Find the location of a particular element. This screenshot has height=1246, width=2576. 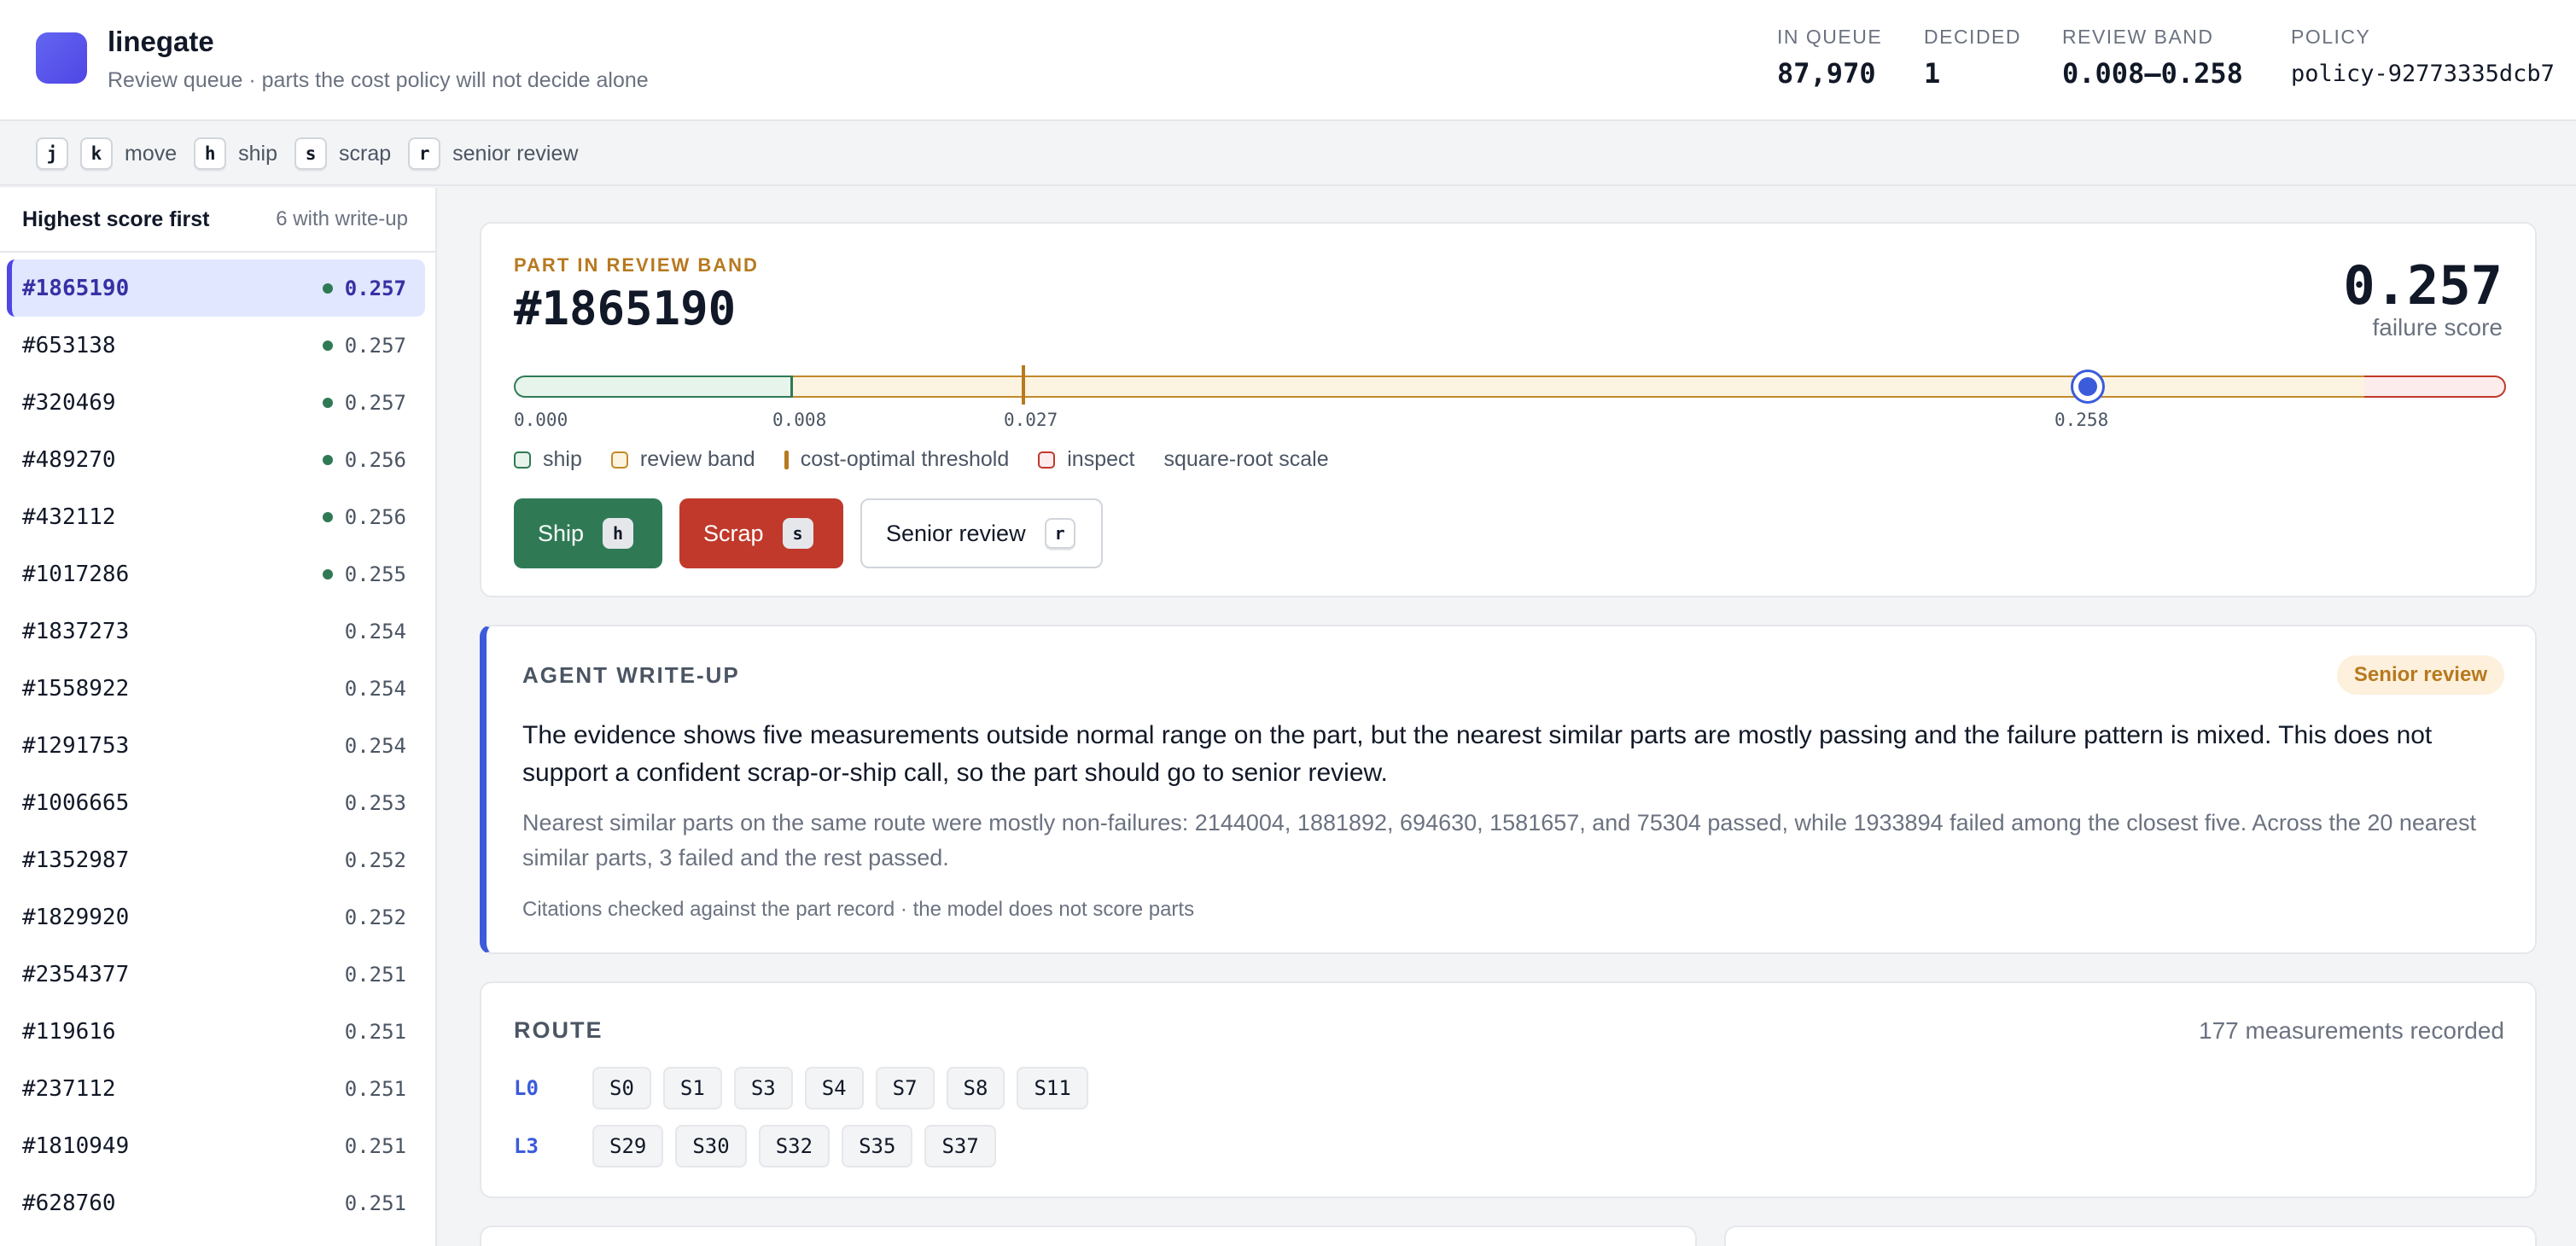

key-s: s is located at coordinates (311, 153).